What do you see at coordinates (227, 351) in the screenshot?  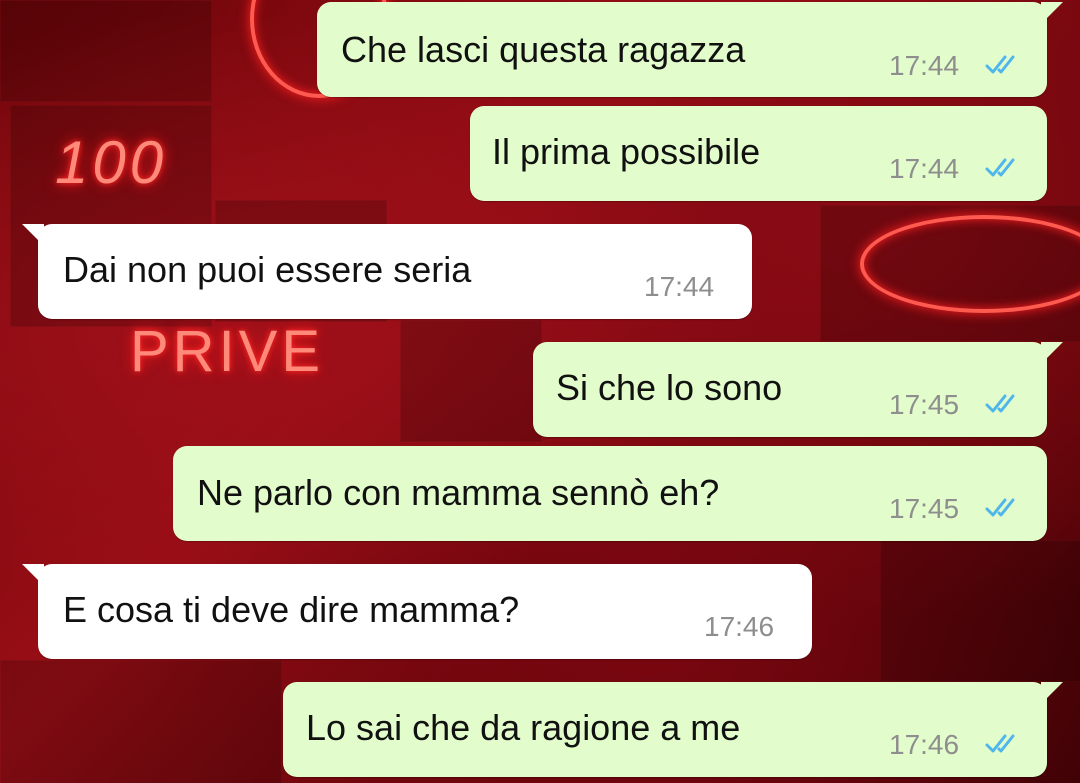 I see `neon-sign-prive: PRIVE` at bounding box center [227, 351].